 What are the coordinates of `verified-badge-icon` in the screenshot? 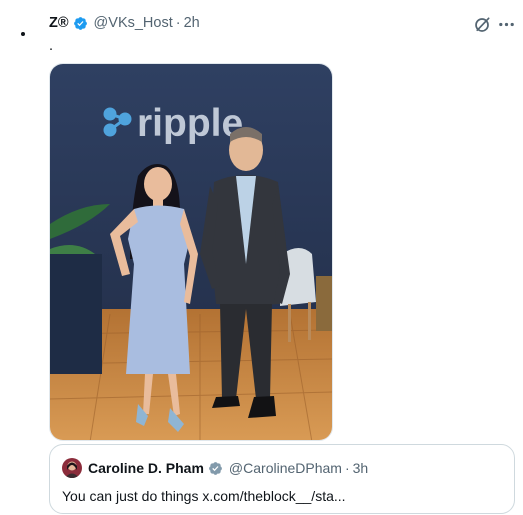 It's located at (80, 23).